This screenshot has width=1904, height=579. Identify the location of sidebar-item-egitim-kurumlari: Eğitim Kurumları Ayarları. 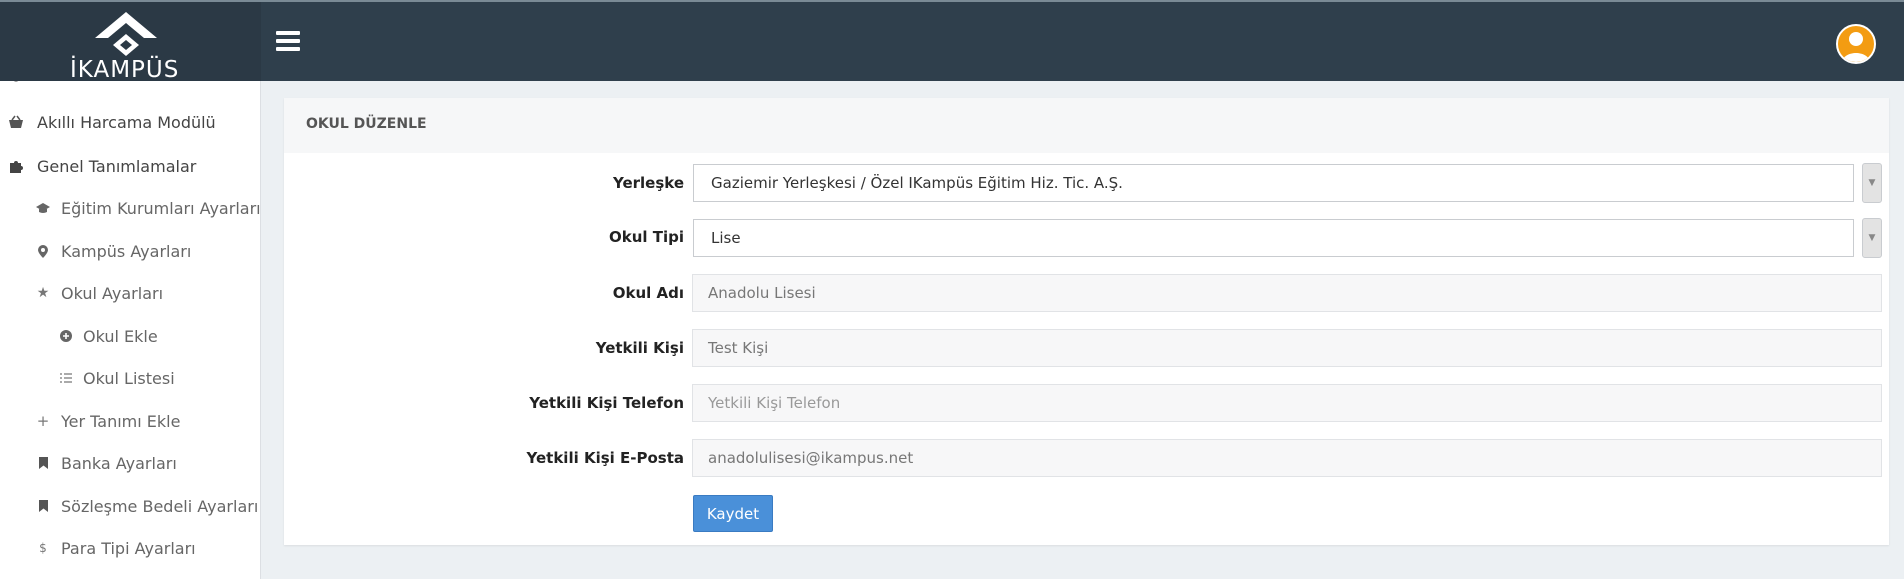
(130, 208).